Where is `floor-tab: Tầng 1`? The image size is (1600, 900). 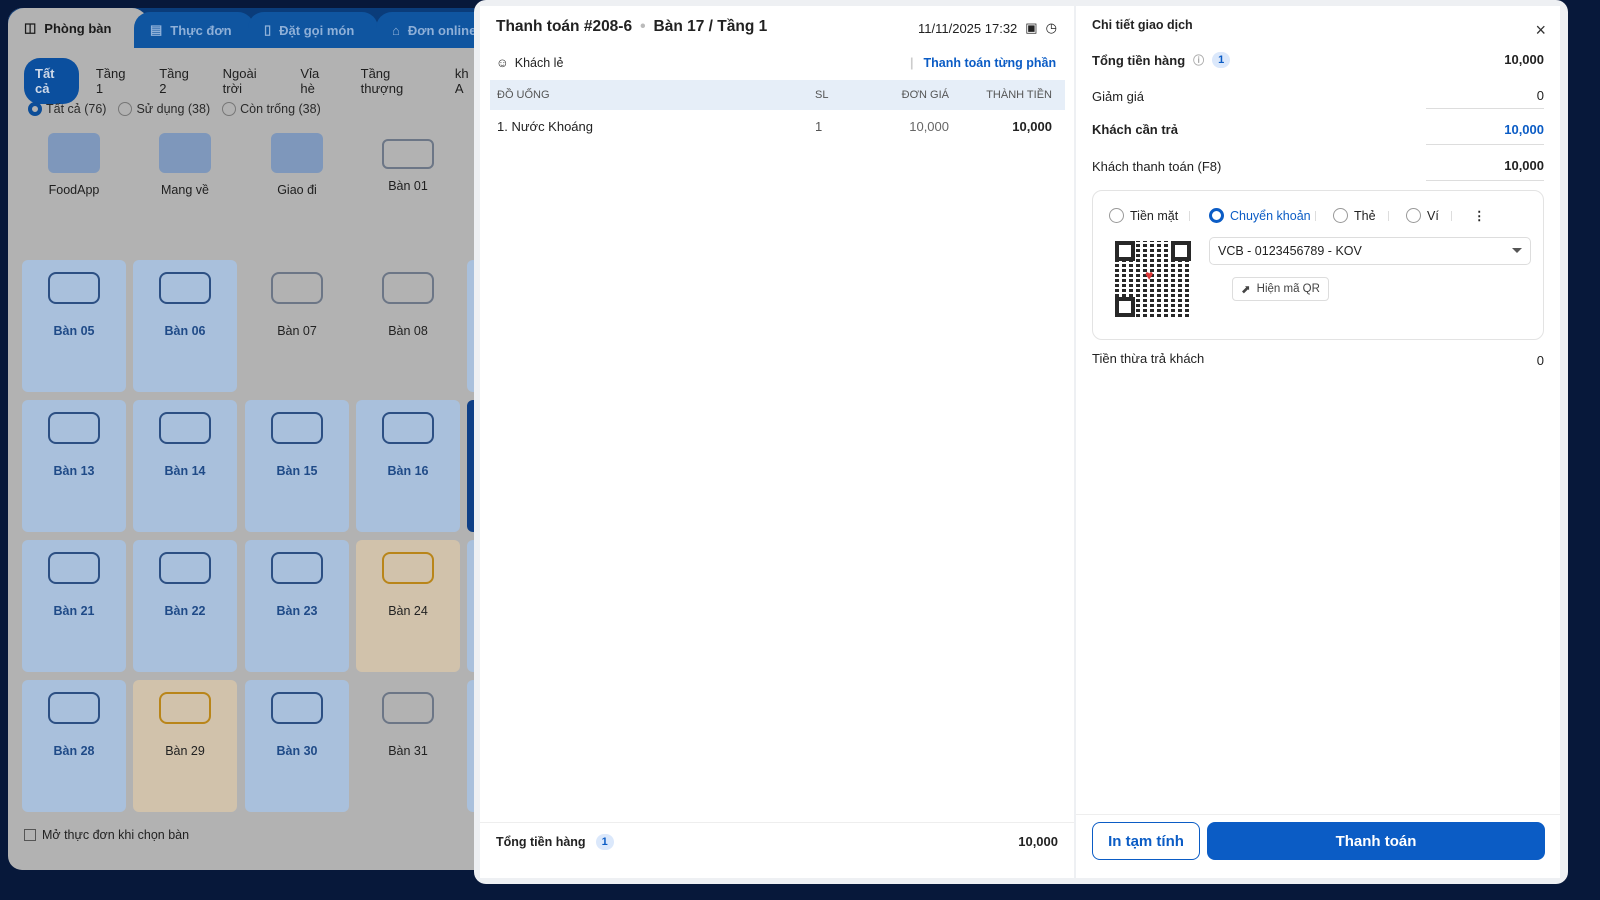
floor-tab: Tầng 1 is located at coordinates (113, 81).